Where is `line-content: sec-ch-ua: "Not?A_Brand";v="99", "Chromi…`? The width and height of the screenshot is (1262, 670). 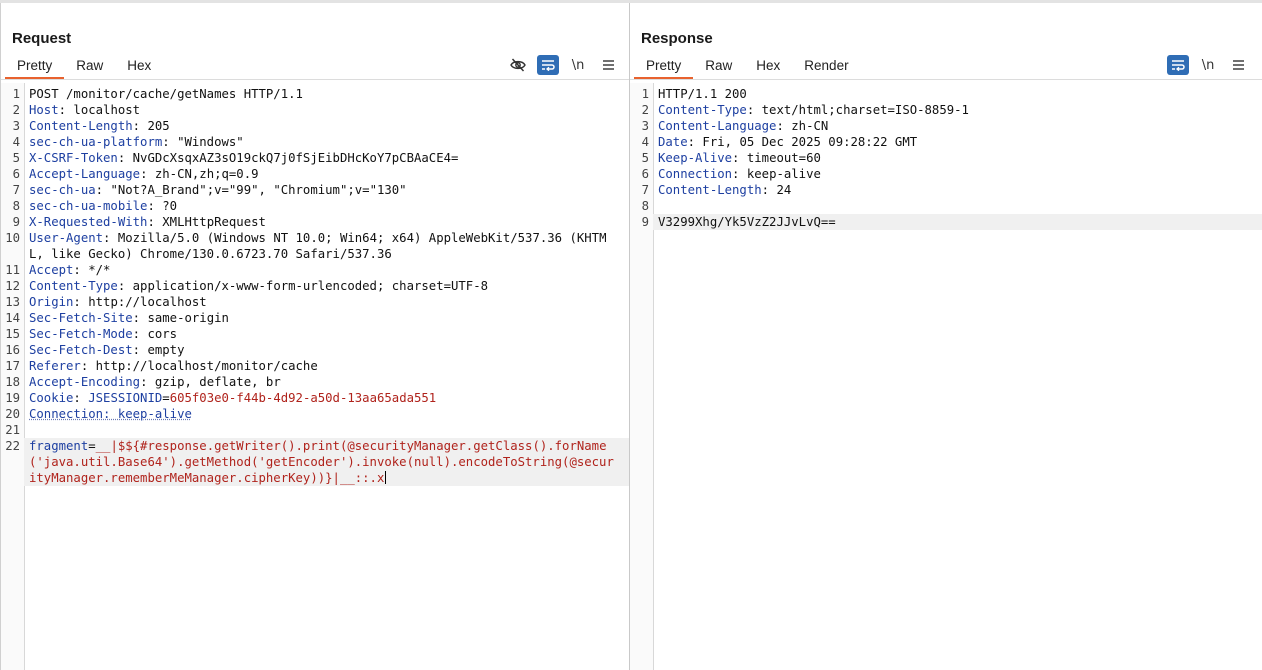 line-content: sec-ch-ua: "Not?A_Brand";v="99", "Chromi… is located at coordinates (326, 190).